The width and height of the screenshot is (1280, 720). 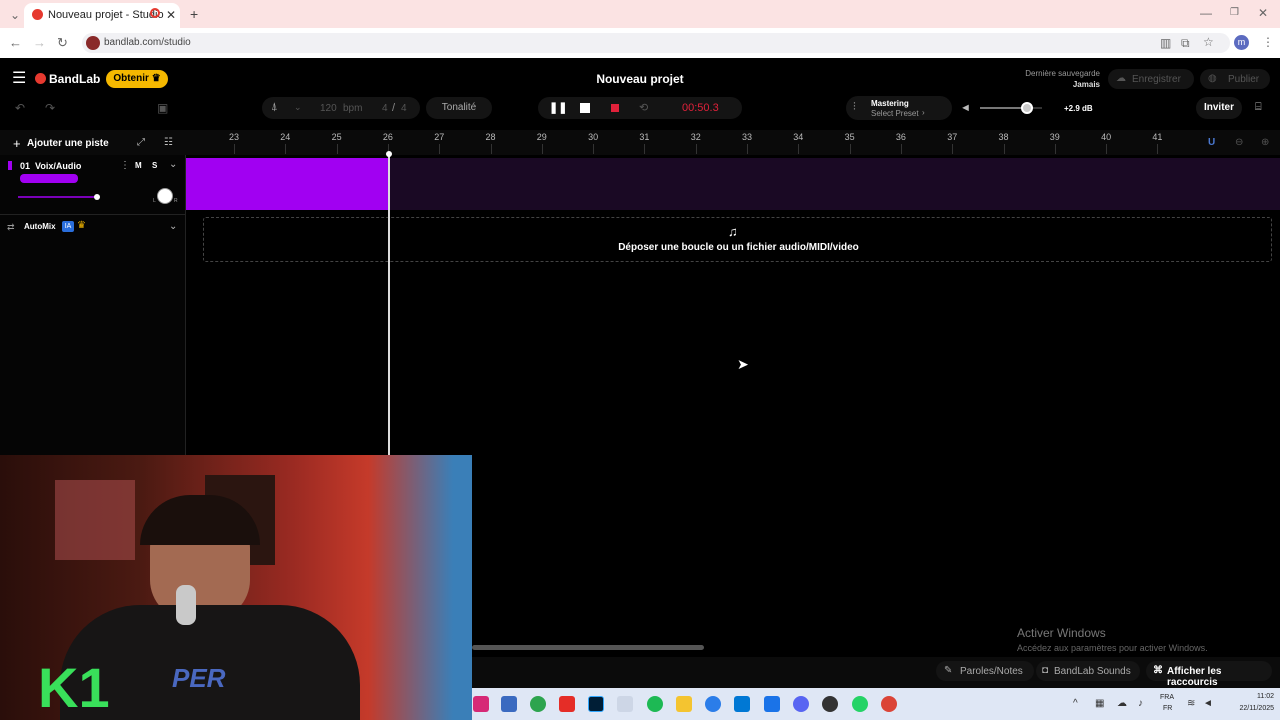 What do you see at coordinates (95, 520) in the screenshot?
I see `wall-posters` at bounding box center [95, 520].